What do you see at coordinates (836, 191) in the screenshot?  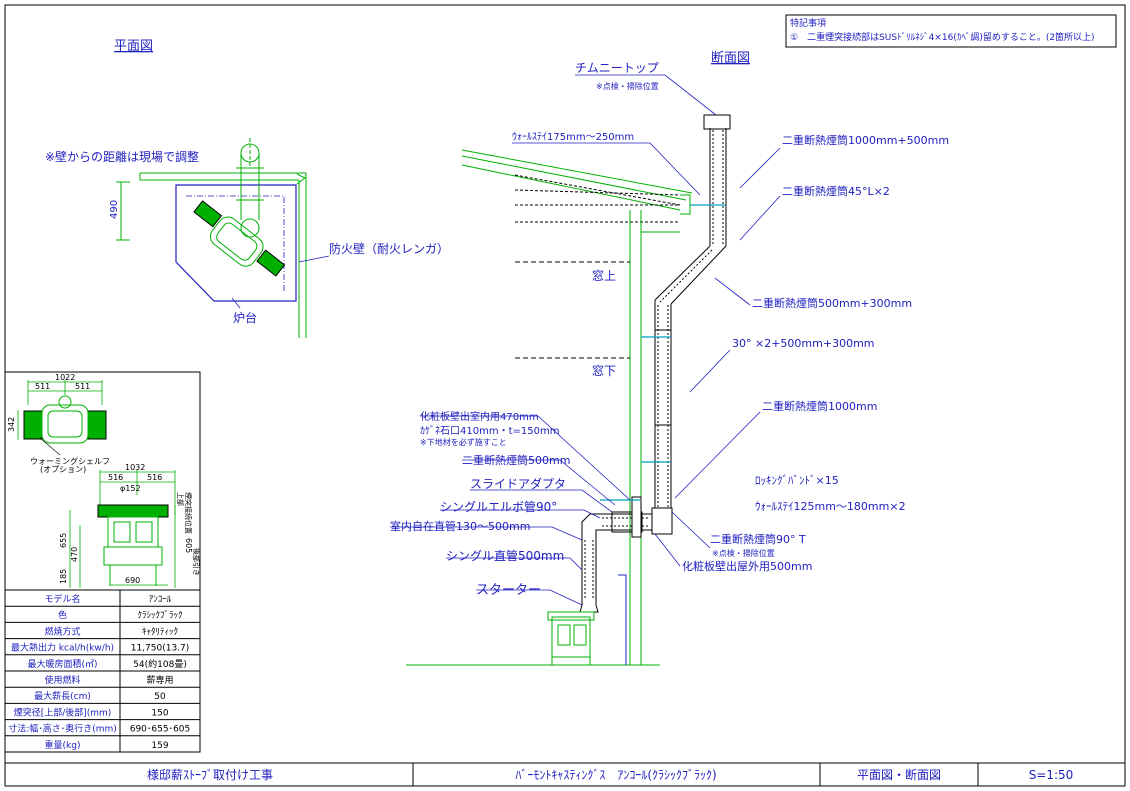 I see `label-elbow-45: 二重断熱煙筒45°L×2` at bounding box center [836, 191].